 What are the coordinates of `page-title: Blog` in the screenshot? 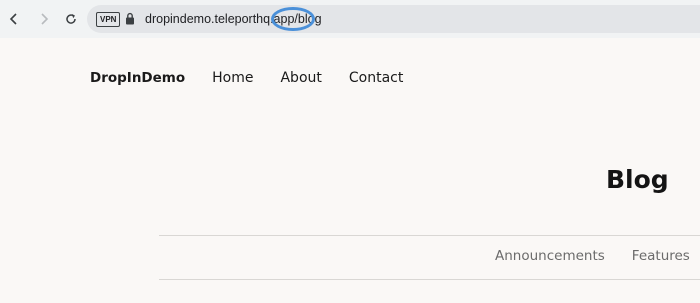 It's located at (637, 179).